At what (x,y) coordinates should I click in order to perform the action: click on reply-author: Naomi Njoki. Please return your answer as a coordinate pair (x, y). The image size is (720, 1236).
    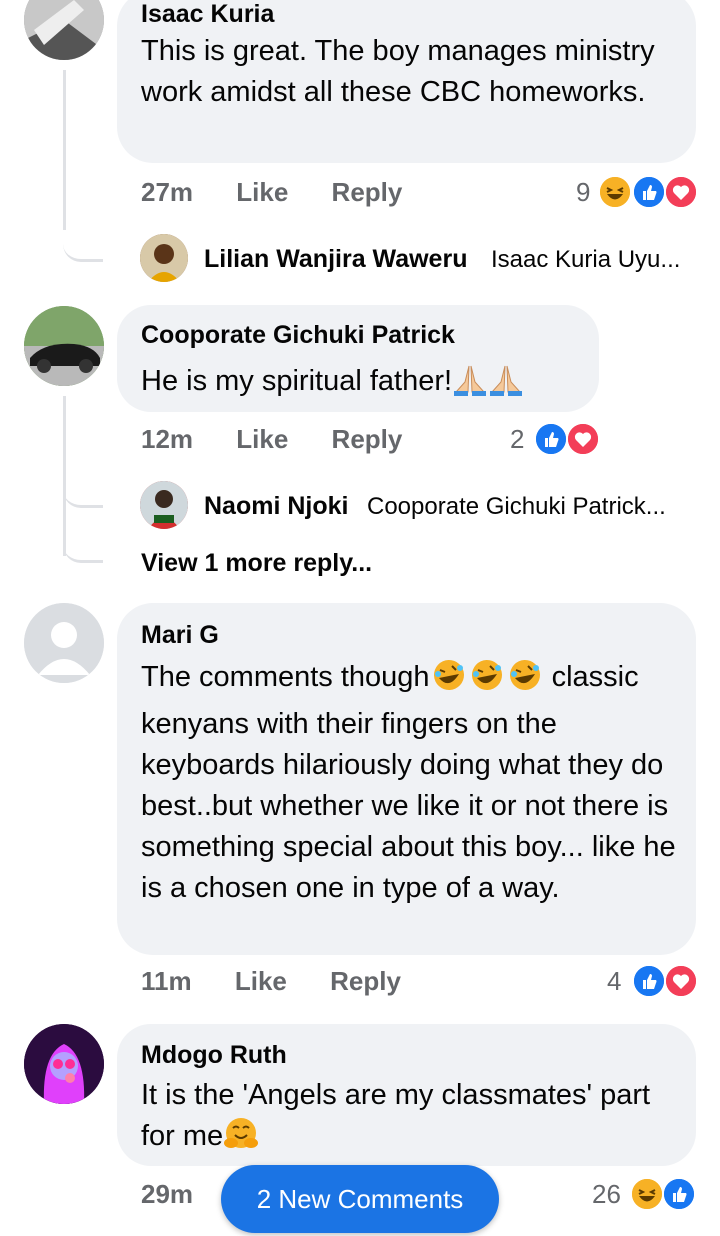
    Looking at the image, I should click on (276, 506).